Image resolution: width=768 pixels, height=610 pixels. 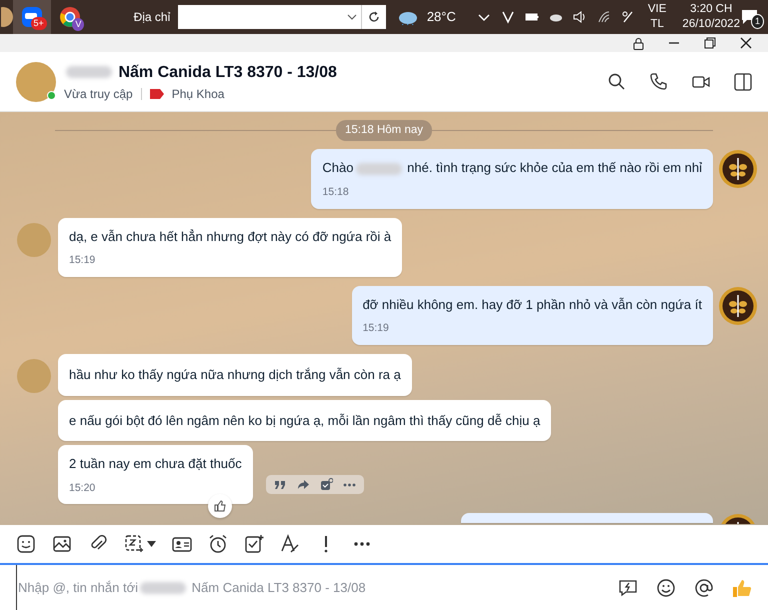 I want to click on tag-icon, so click(x=157, y=93).